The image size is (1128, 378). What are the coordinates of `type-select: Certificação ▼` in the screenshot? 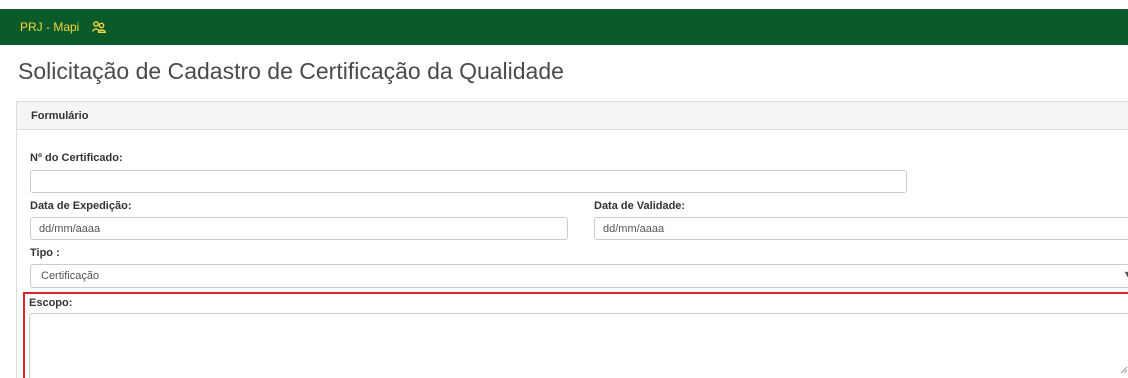 It's located at (579, 276).